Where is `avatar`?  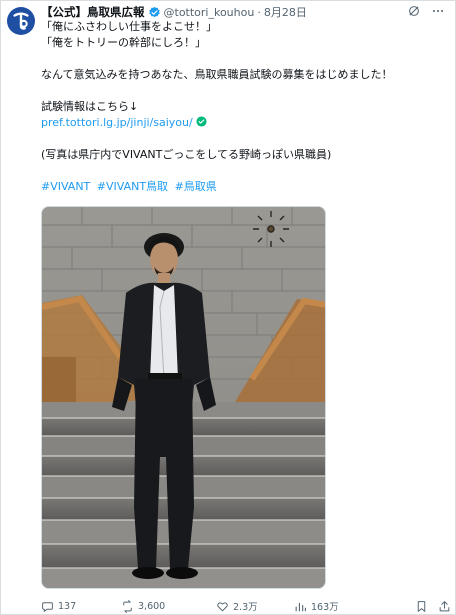 avatar is located at coordinates (21, 21).